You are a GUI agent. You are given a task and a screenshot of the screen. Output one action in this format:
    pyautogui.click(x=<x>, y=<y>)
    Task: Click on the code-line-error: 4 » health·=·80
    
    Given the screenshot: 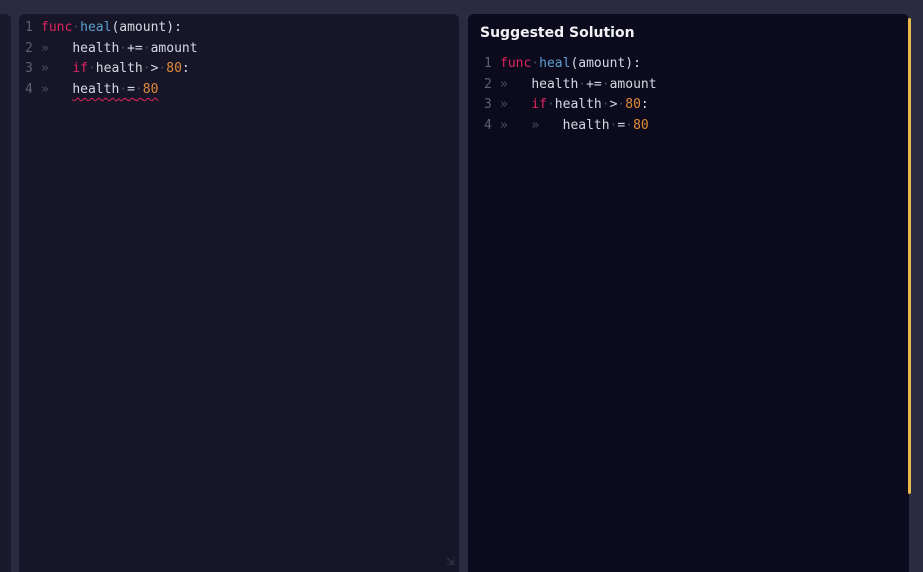 What is the action you would take?
    pyautogui.click(x=111, y=90)
    